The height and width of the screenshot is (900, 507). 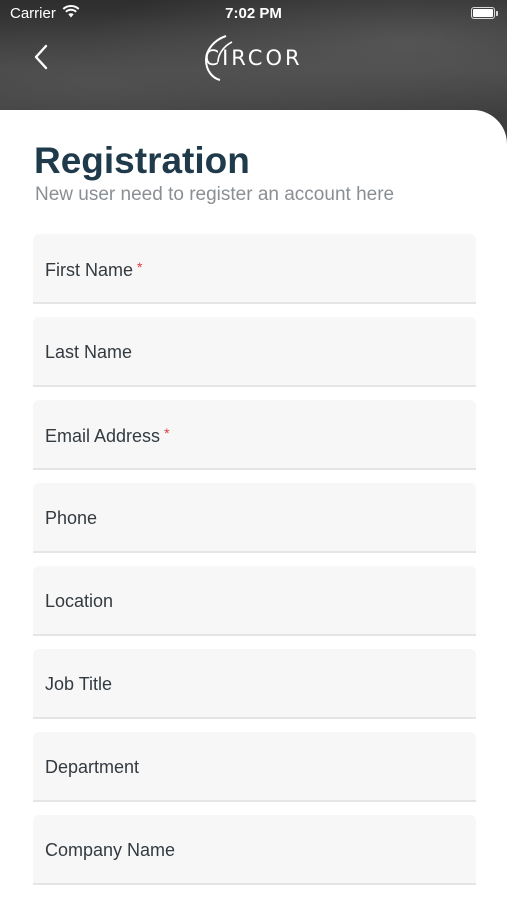 I want to click on job-title-field: Job Title, so click(x=254, y=684).